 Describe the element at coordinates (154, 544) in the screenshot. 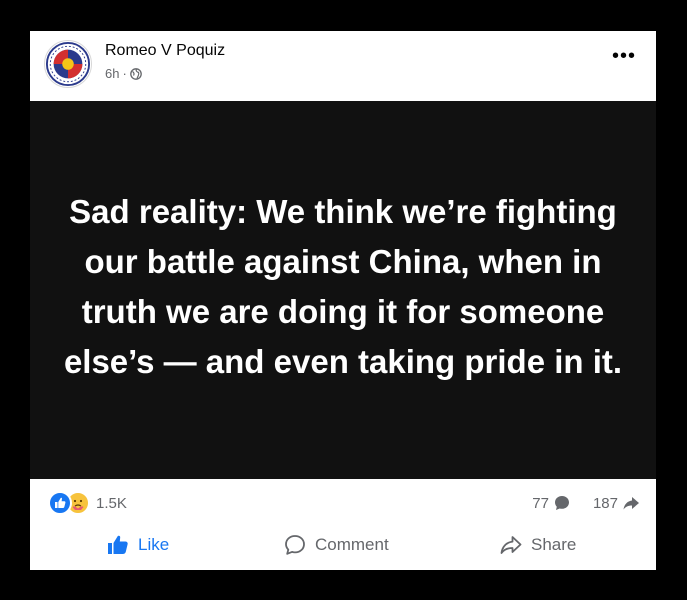

I see `like-label: Like` at that location.